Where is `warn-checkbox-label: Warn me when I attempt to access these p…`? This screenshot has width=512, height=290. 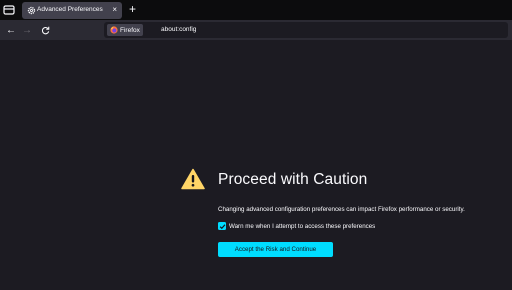 warn-checkbox-label: Warn me when I attempt to access these p… is located at coordinates (302, 226).